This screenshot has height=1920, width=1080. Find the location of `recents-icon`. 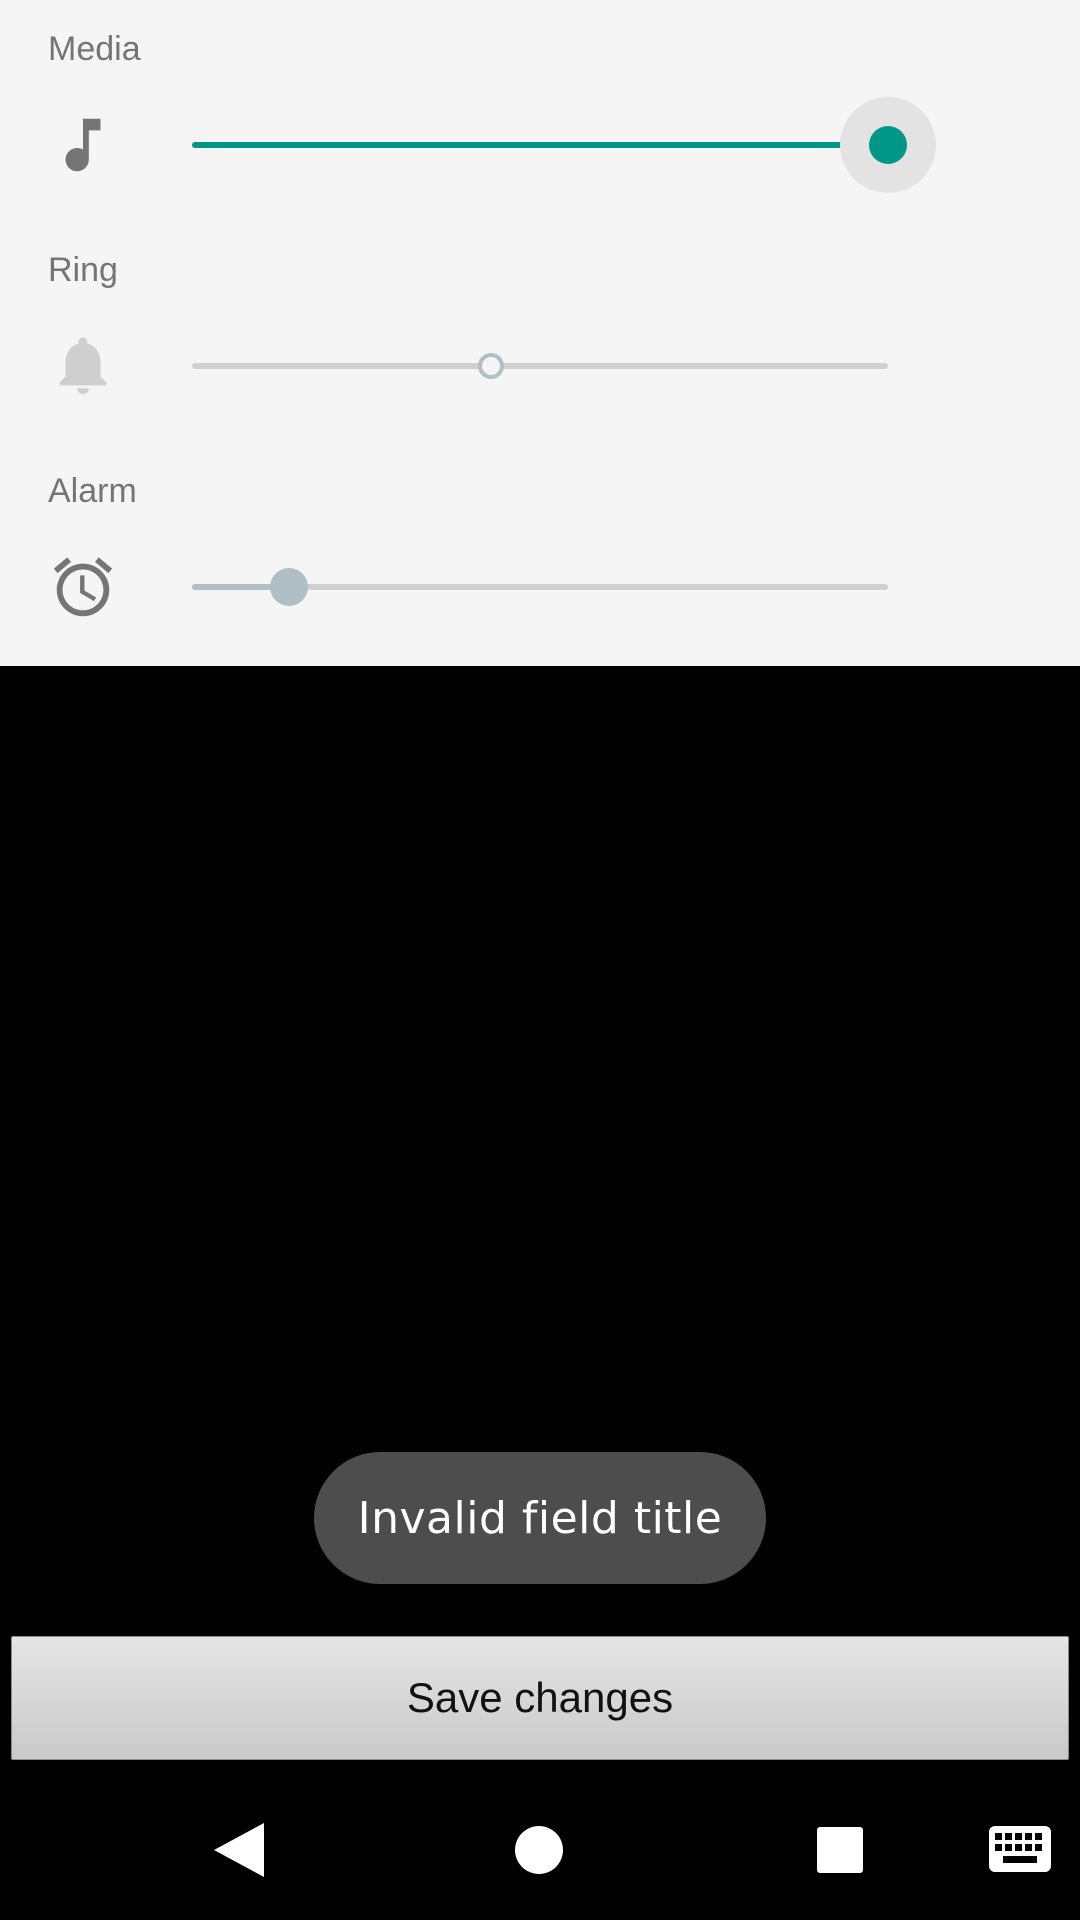

recents-icon is located at coordinates (840, 1850).